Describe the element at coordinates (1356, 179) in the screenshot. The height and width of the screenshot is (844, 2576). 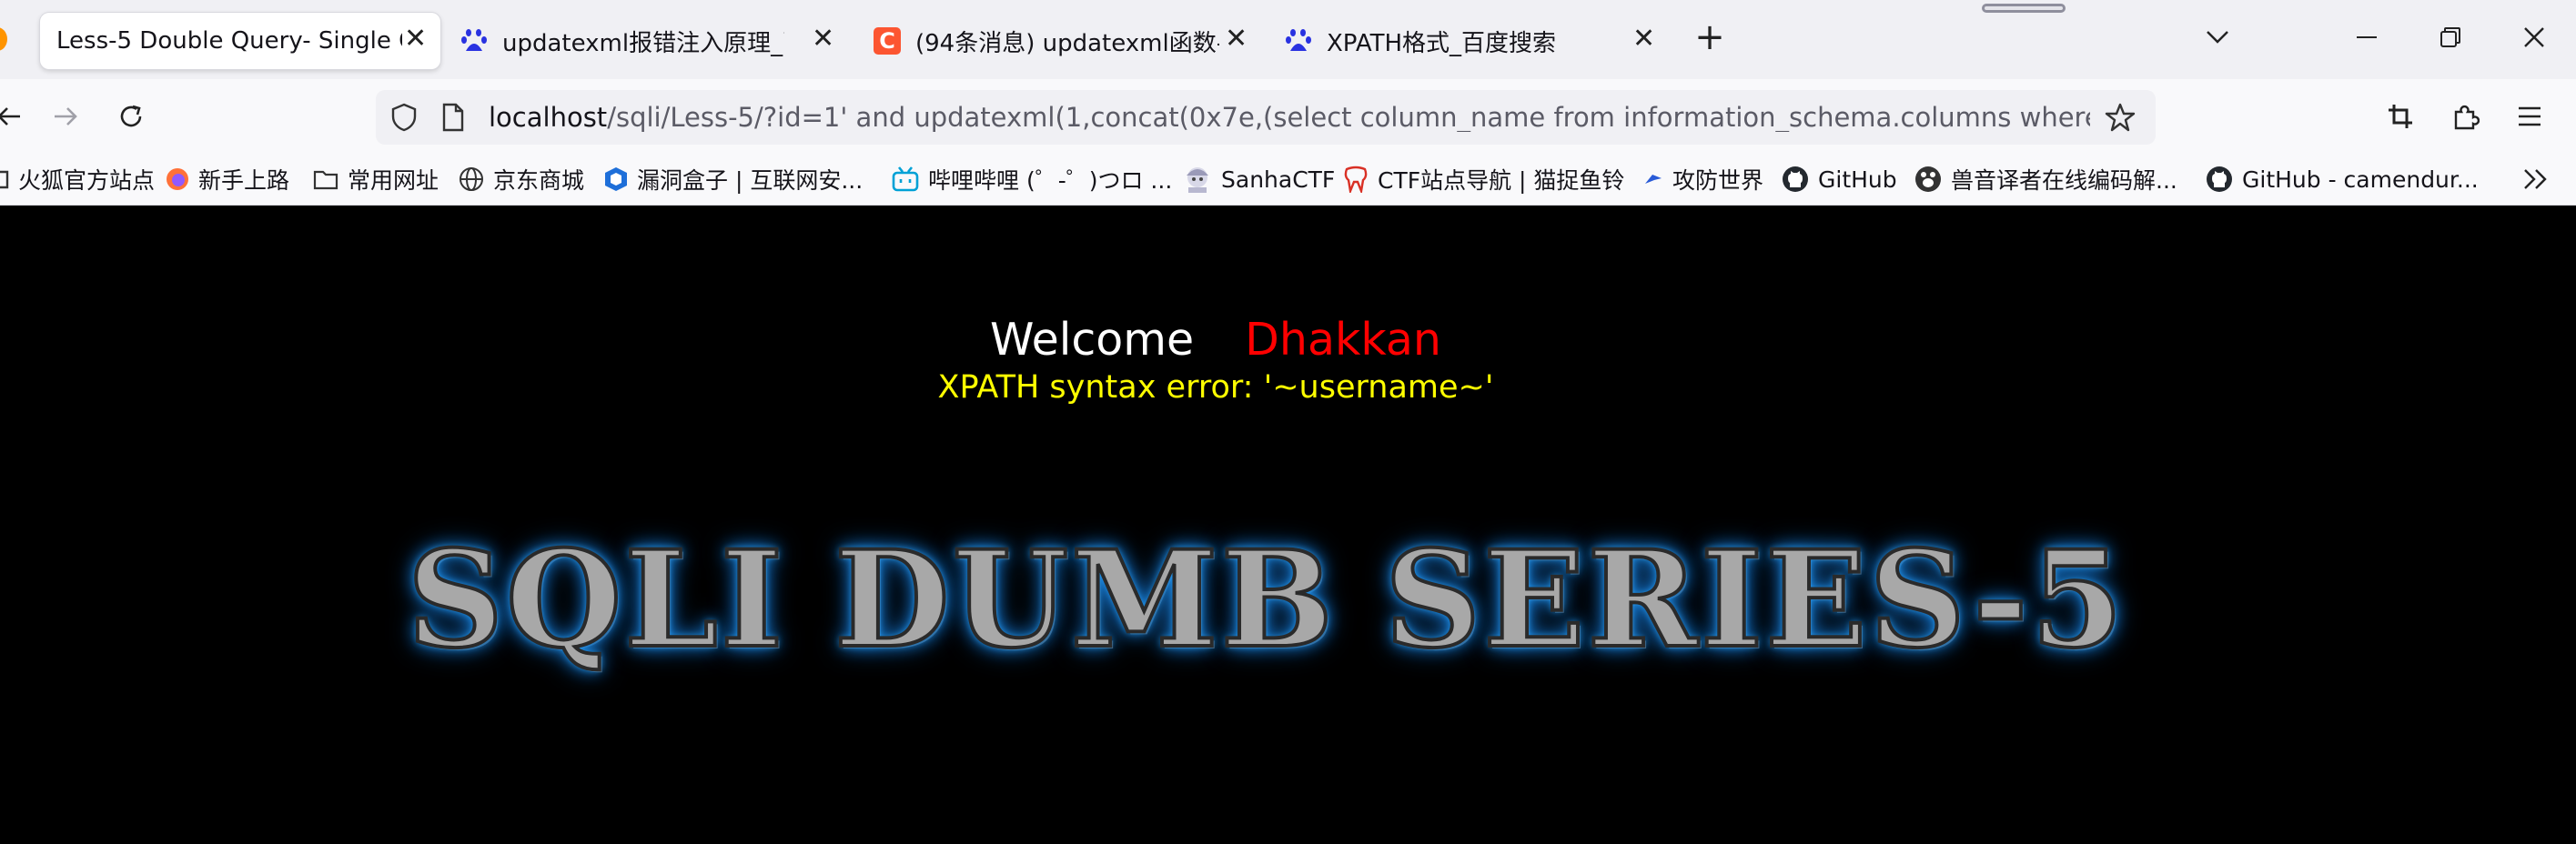
I see `ctf-tooth-icon` at that location.